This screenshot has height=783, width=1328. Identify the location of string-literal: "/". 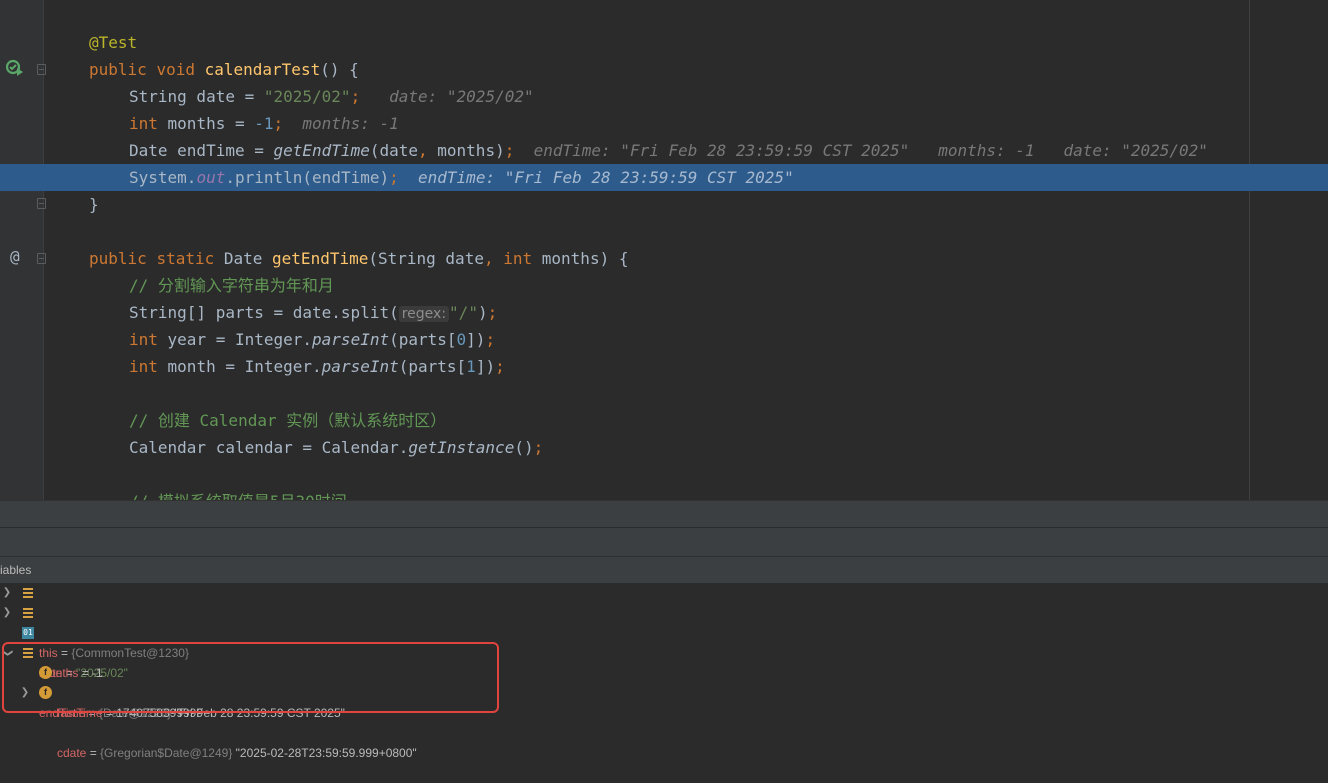
(463, 312).